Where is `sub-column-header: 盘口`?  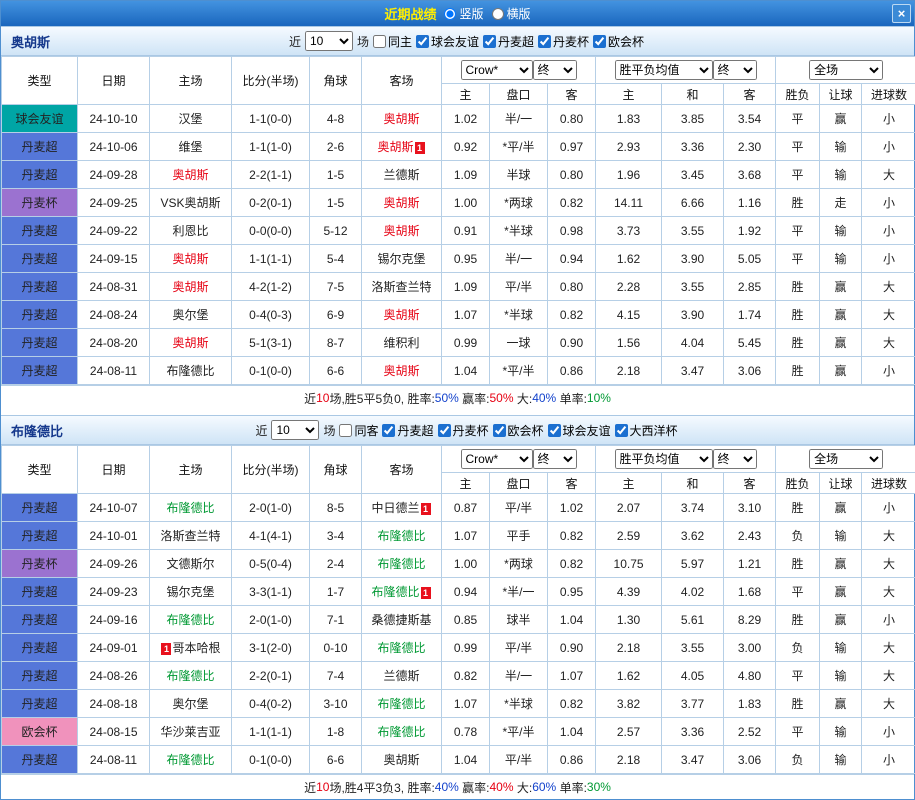
sub-column-header: 盘口 is located at coordinates (519, 94).